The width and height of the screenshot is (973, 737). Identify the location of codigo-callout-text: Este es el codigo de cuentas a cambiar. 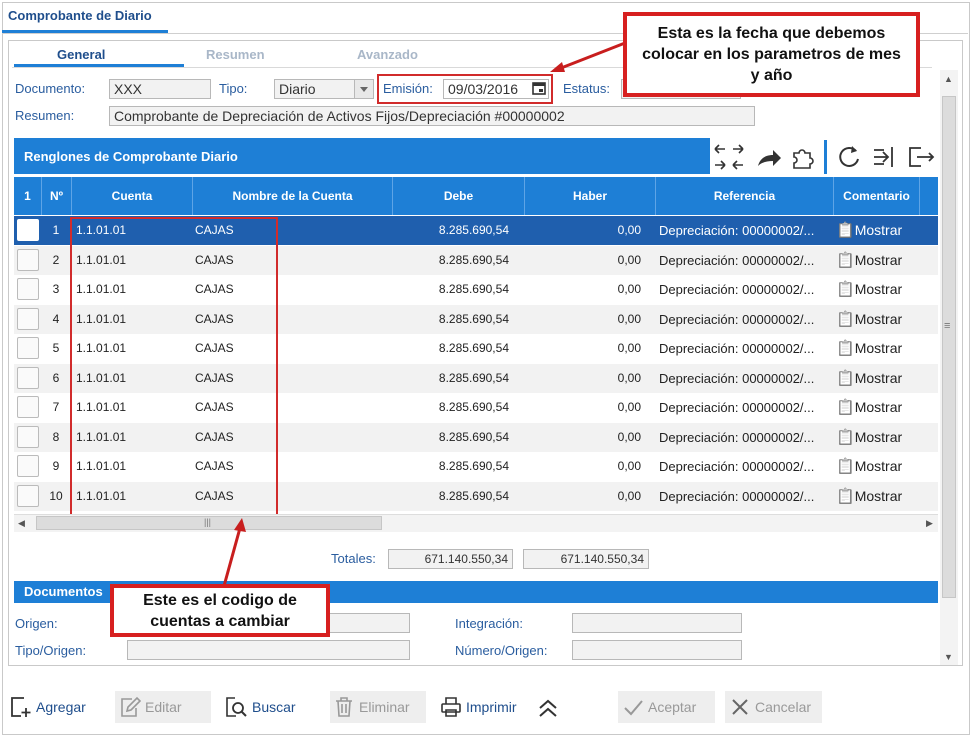
(220, 610).